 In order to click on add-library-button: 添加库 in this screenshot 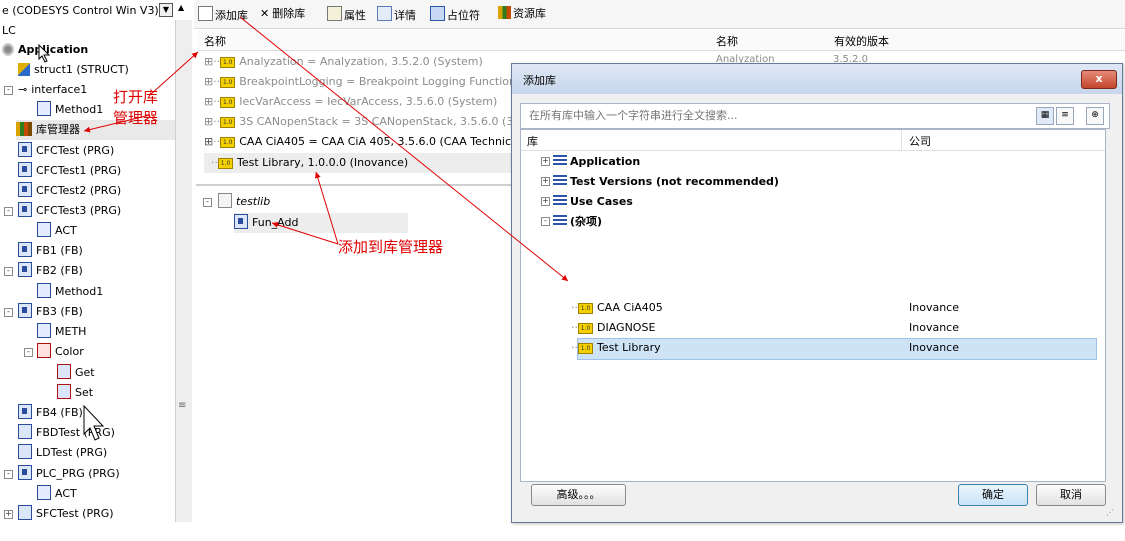, I will do `click(223, 14)`.